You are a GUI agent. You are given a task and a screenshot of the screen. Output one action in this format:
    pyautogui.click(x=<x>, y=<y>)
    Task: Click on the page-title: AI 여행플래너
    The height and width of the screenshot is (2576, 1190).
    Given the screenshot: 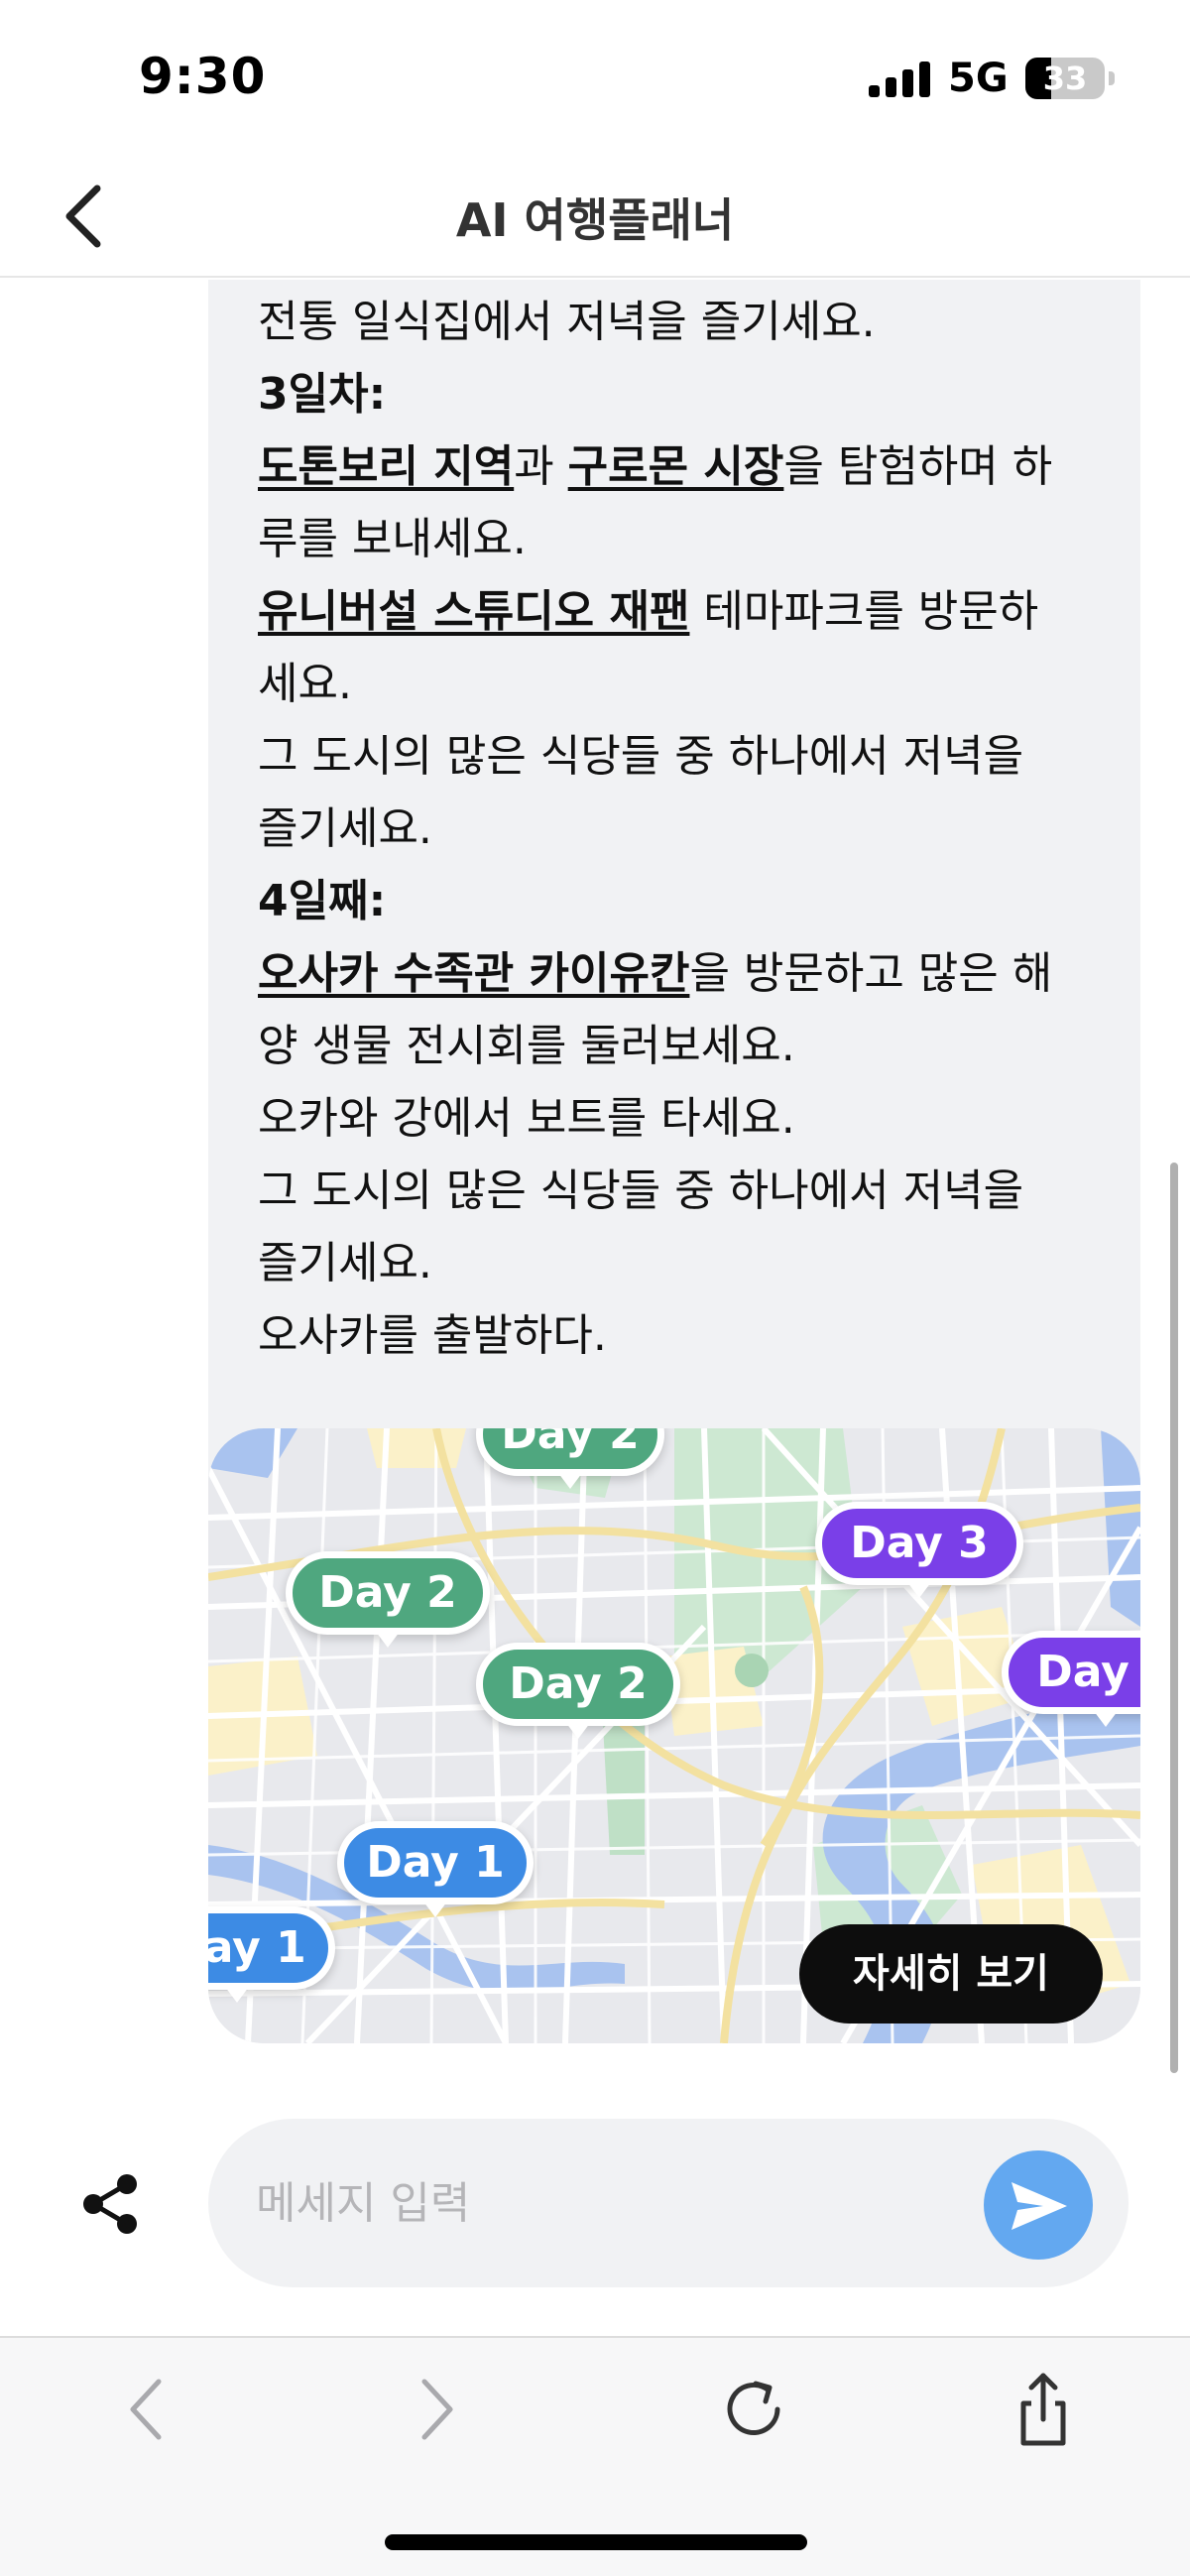 What is the action you would take?
    pyautogui.click(x=595, y=220)
    